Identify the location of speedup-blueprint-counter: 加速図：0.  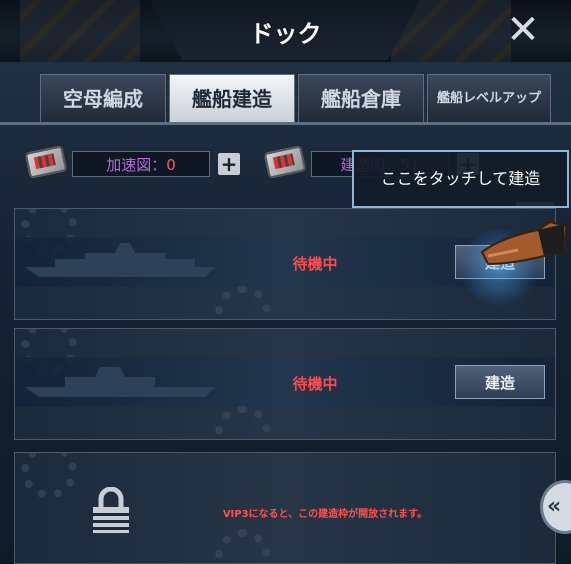
(141, 164).